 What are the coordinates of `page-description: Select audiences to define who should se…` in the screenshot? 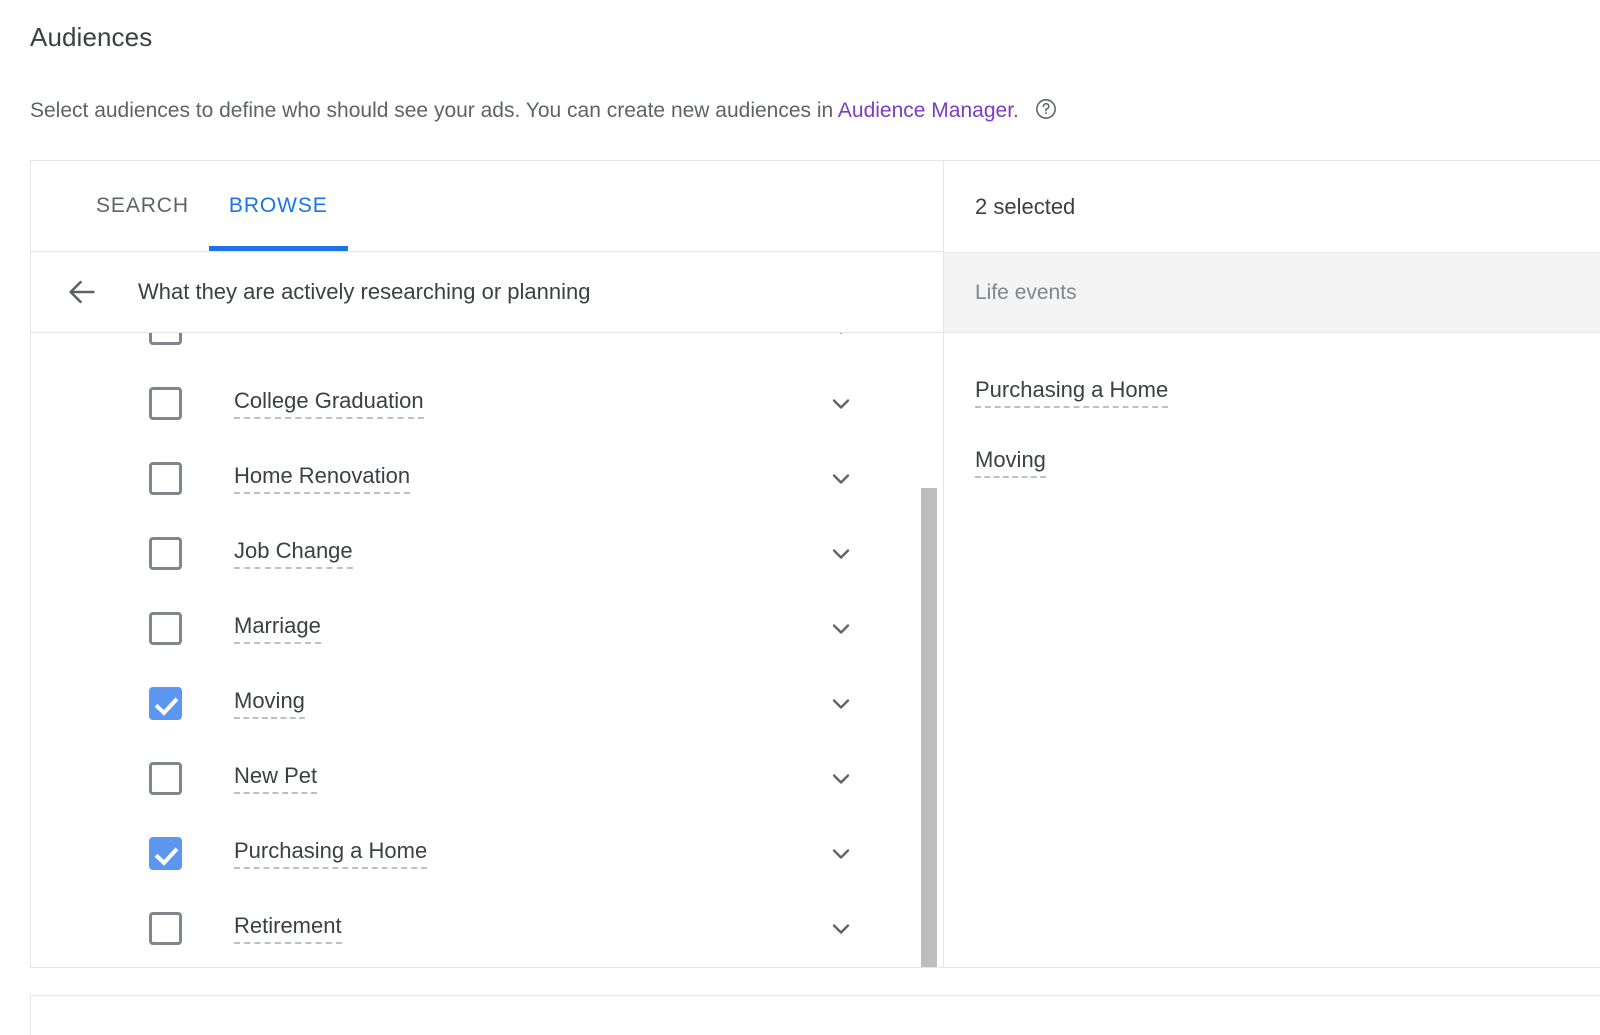 It's located at (543, 111).